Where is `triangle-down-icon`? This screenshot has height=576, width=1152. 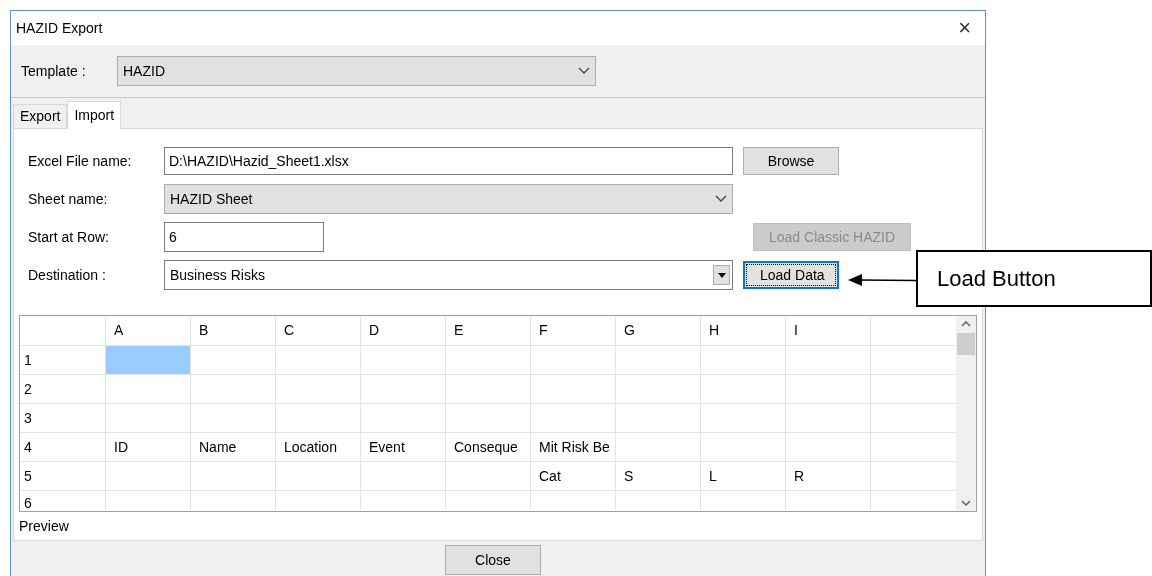
triangle-down-icon is located at coordinates (721, 275).